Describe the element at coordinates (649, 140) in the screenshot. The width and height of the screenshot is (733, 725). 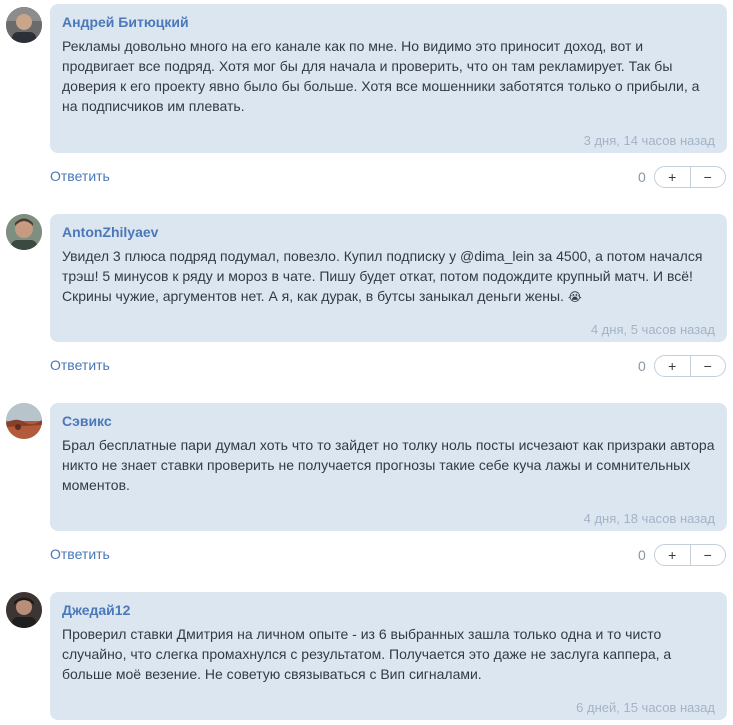
I see `comment-timestamp: 3 дня, 14 часов назад` at that location.